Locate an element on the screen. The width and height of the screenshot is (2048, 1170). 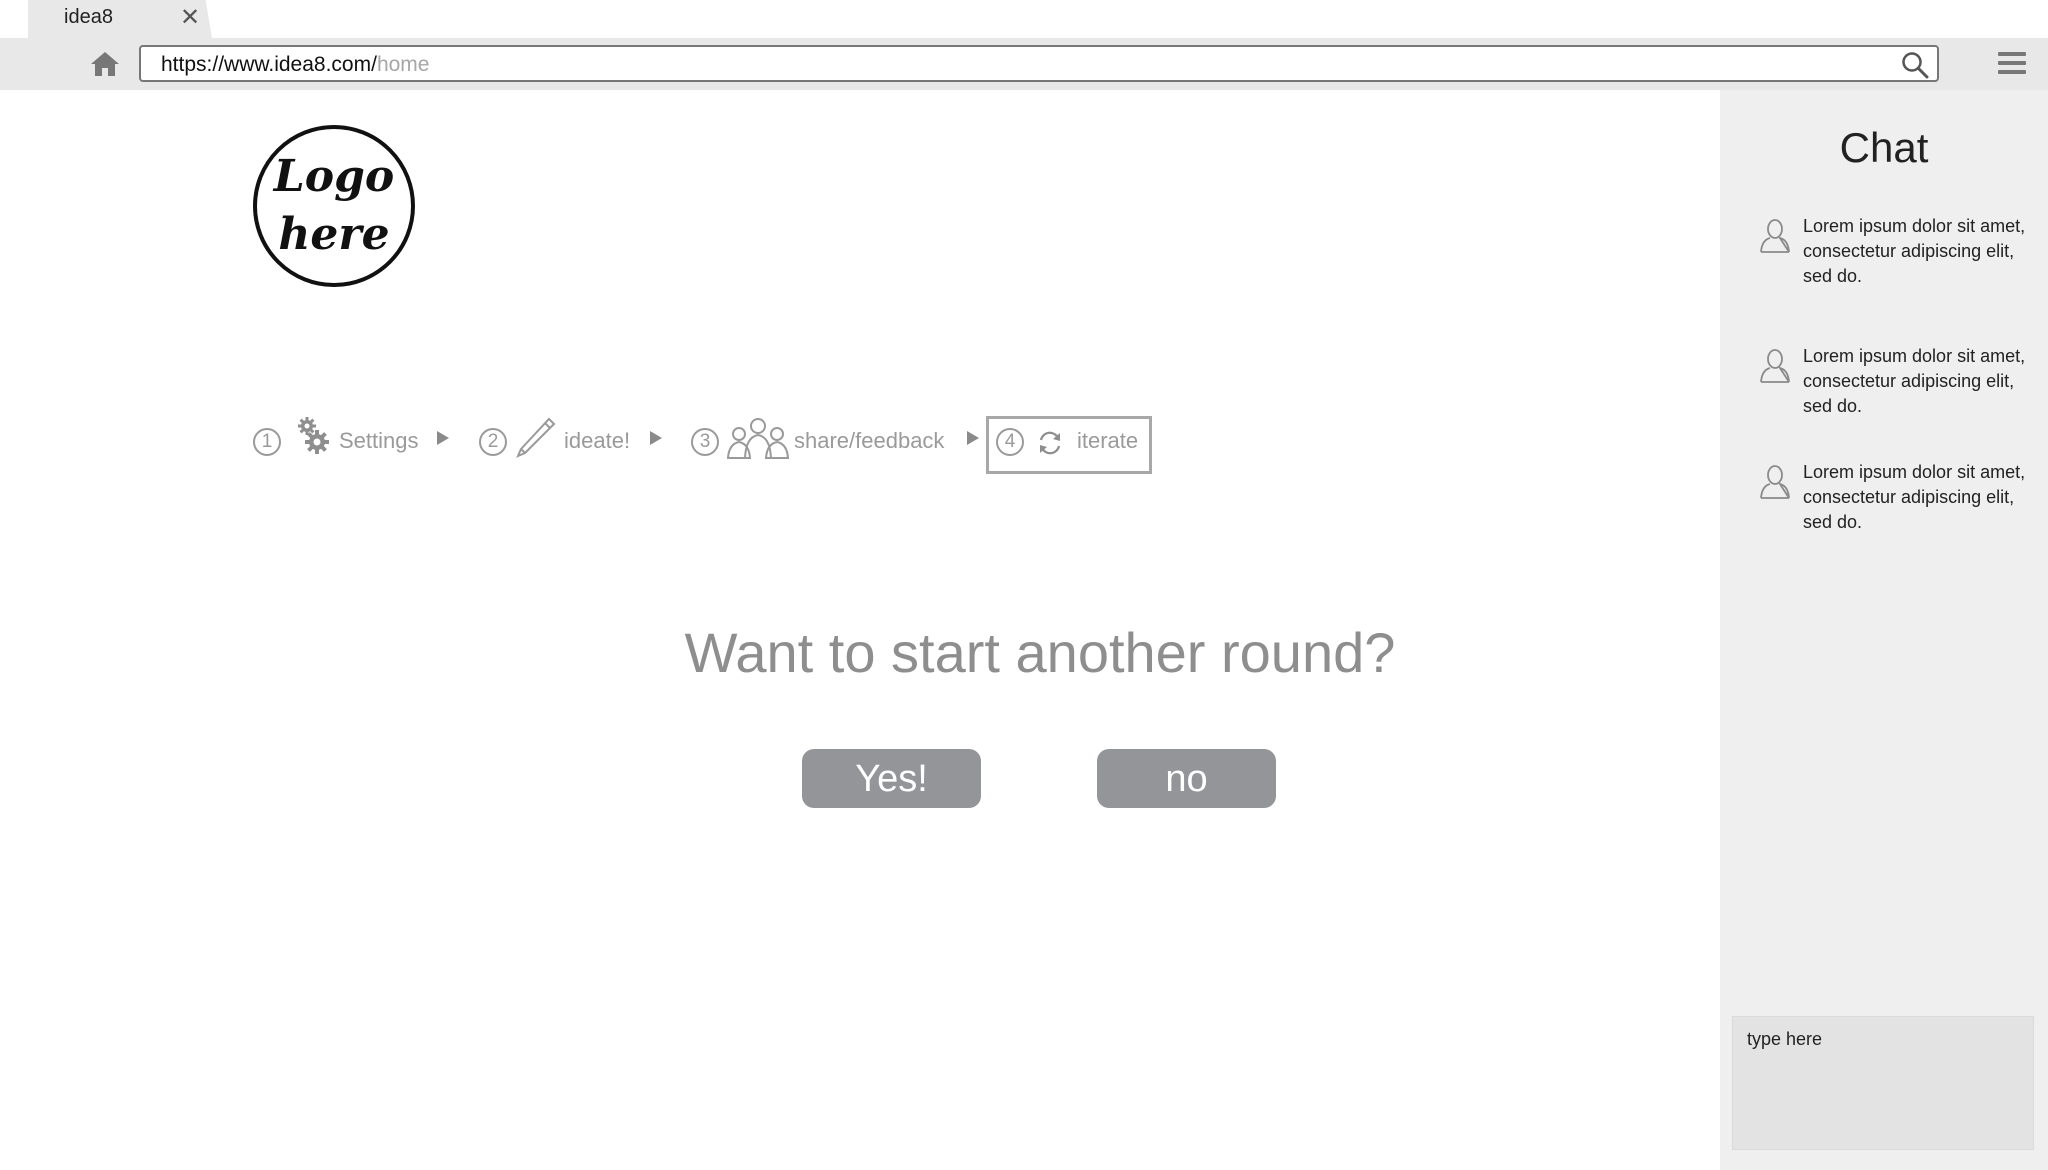
address-bar: https://www.idea8.com/home is located at coordinates (1039, 63).